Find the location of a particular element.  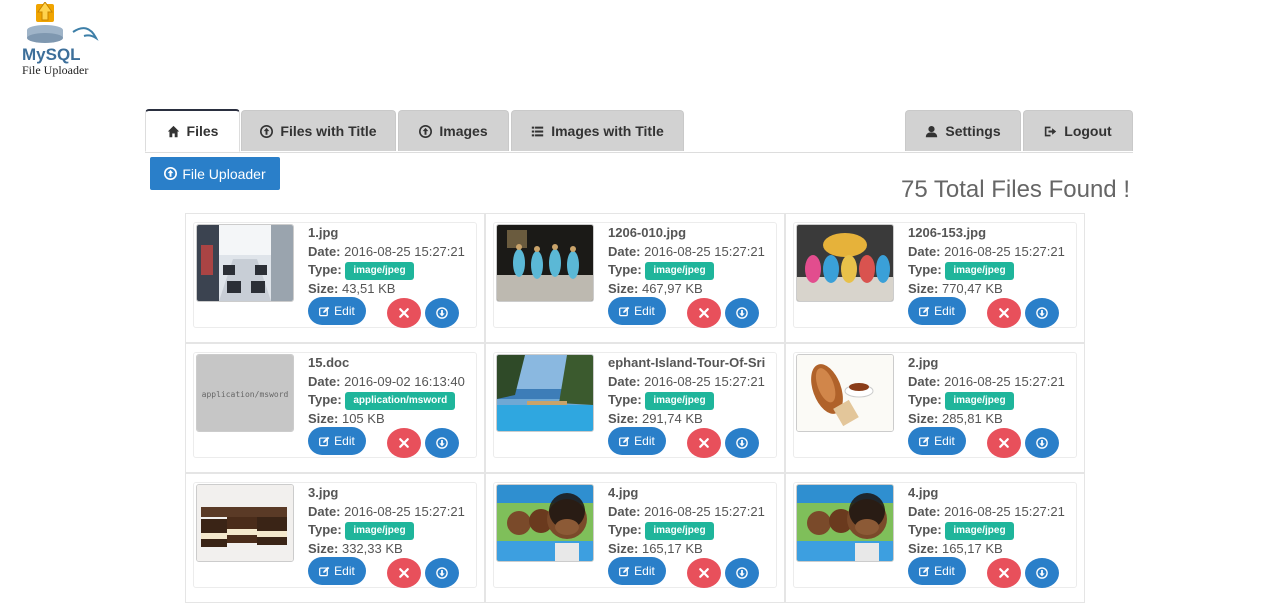

file-name: 1206-153.jpg is located at coordinates (947, 232).